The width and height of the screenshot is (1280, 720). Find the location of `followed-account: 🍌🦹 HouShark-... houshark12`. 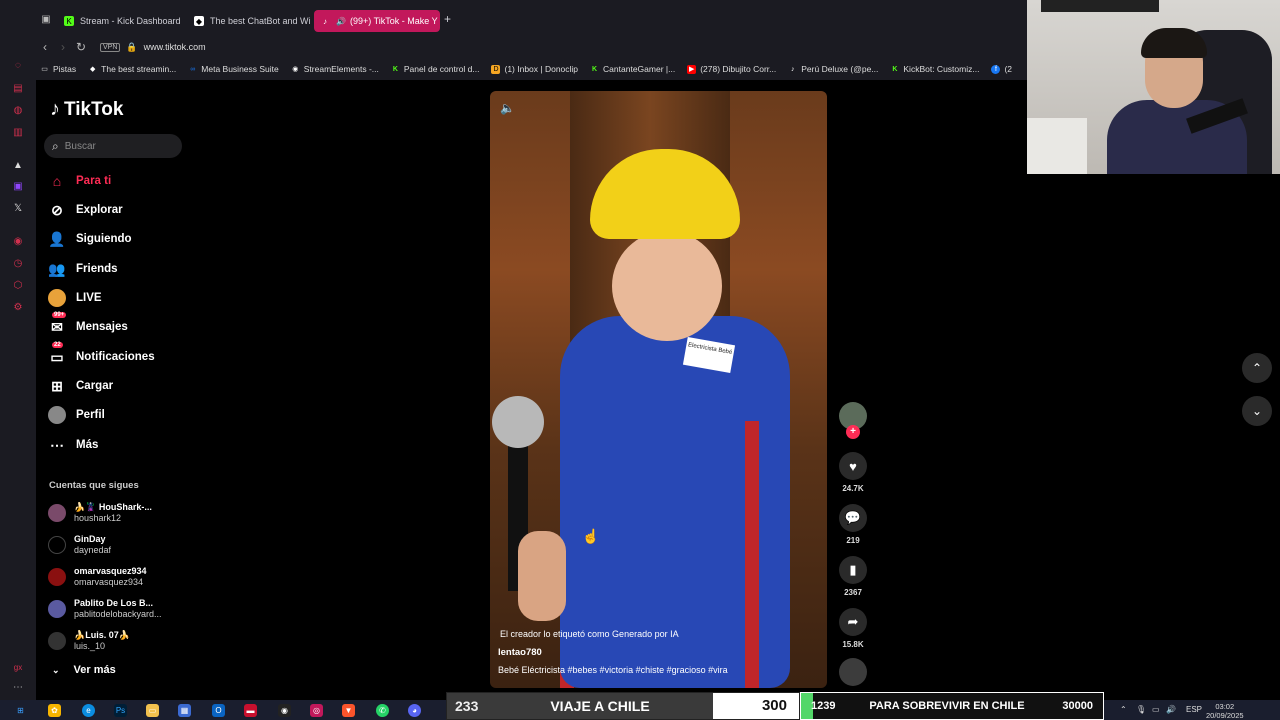

followed-account: 🍌🦹 HouShark-... houshark12 is located at coordinates (100, 513).